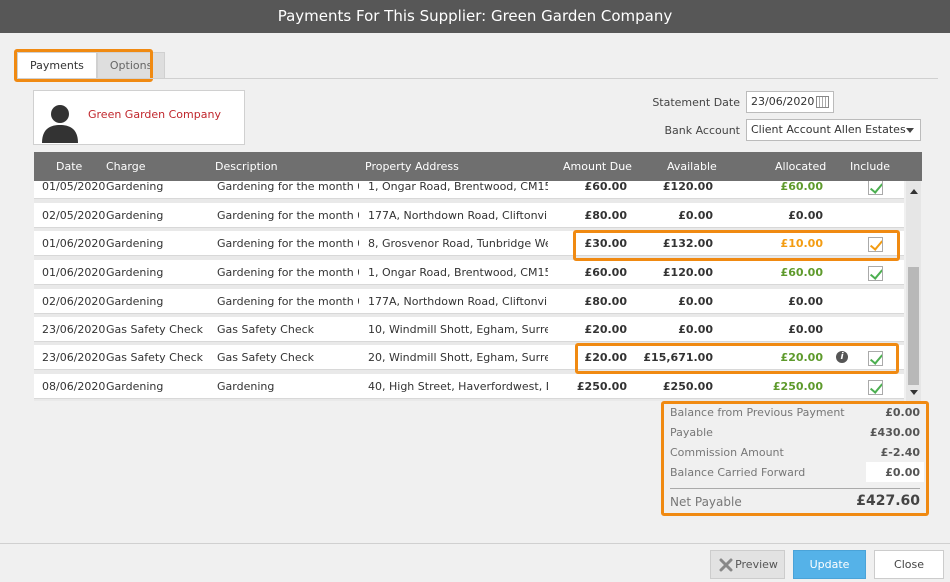 Image resolution: width=950 pixels, height=582 pixels. I want to click on scroll-down-icon, so click(914, 392).